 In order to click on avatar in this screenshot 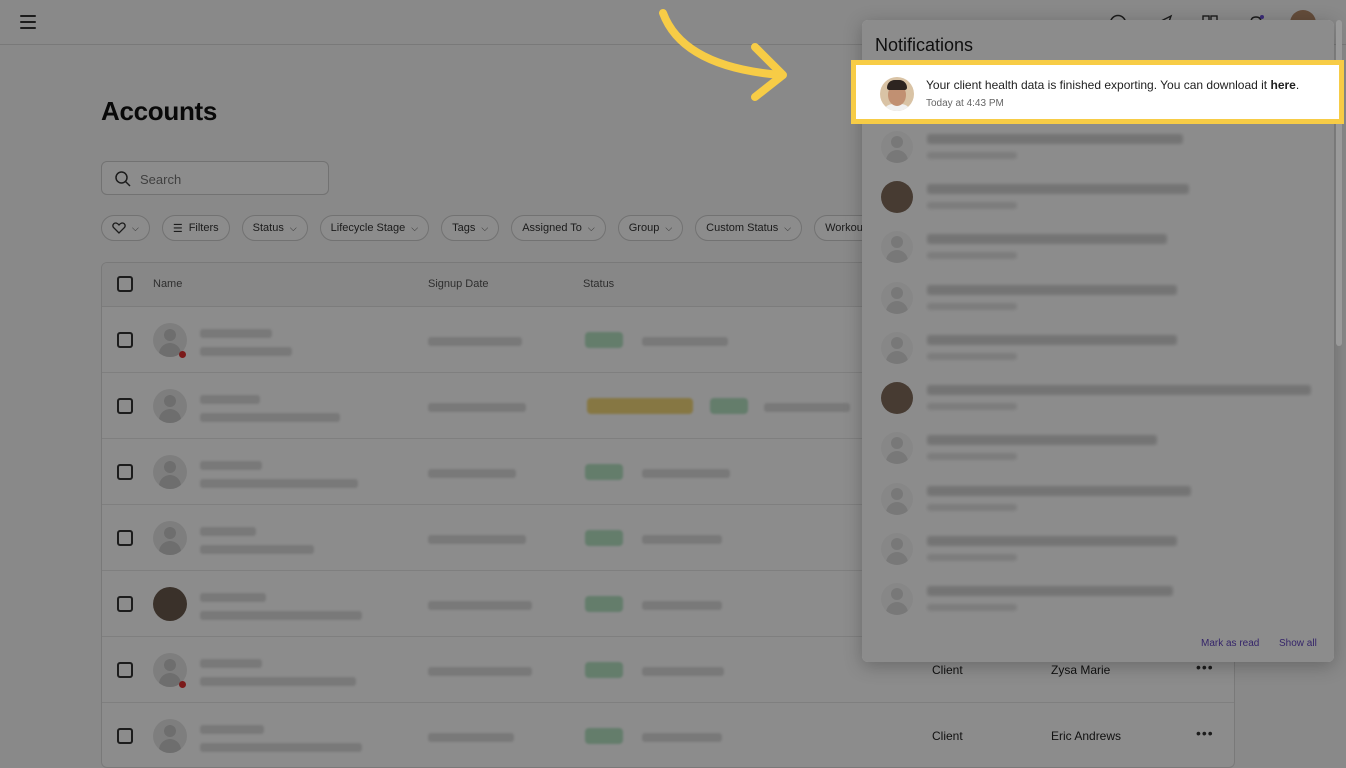, I will do `click(897, 94)`.